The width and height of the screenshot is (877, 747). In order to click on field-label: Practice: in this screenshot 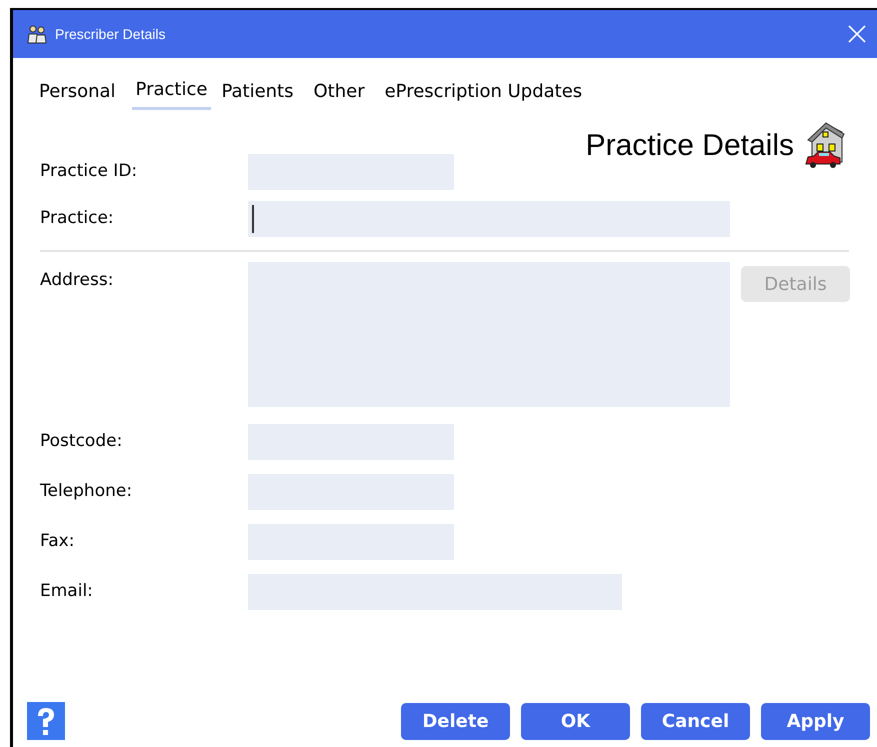, I will do `click(77, 218)`.